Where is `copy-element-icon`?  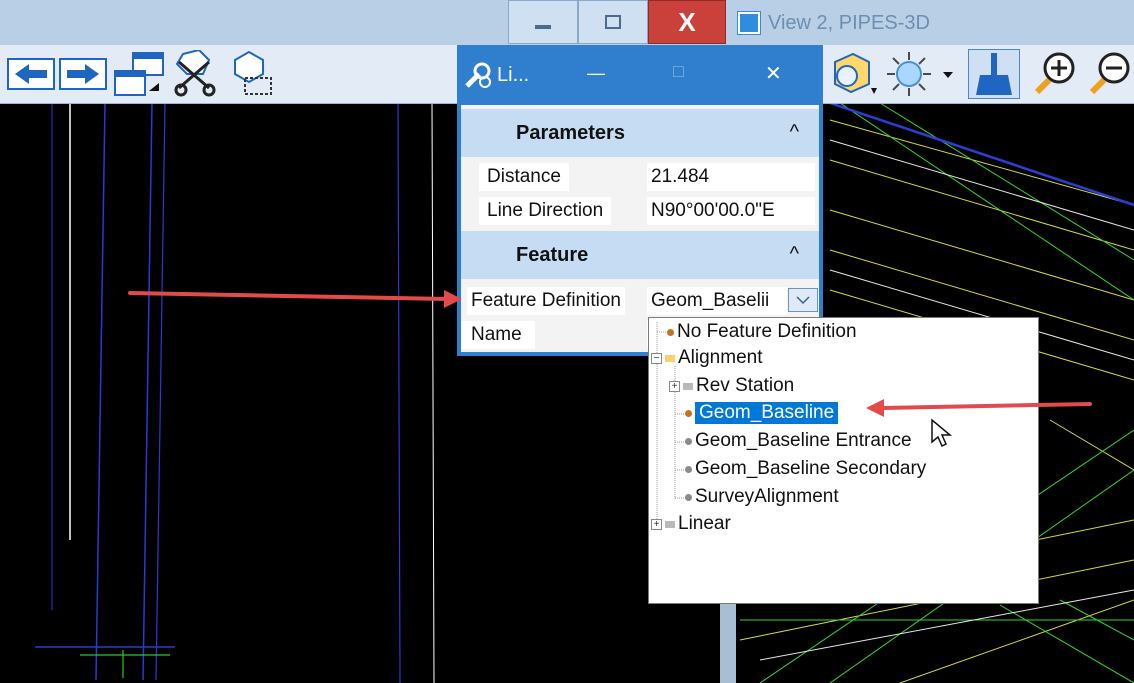 copy-element-icon is located at coordinates (253, 72).